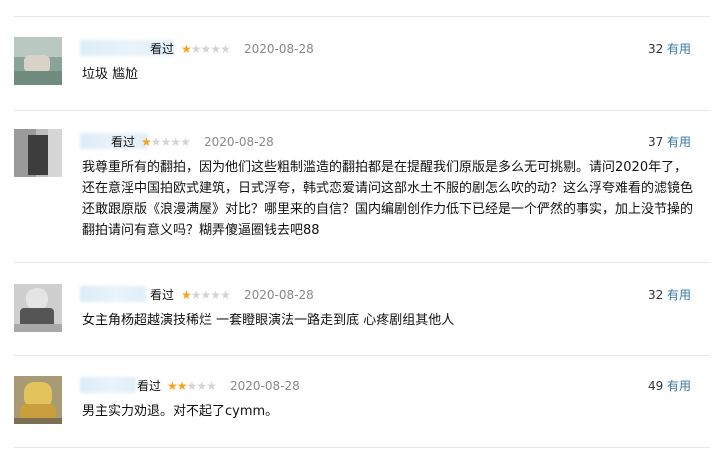 This screenshot has width=724, height=454. Describe the element at coordinates (656, 142) in the screenshot. I see `vote-count: 37` at that location.